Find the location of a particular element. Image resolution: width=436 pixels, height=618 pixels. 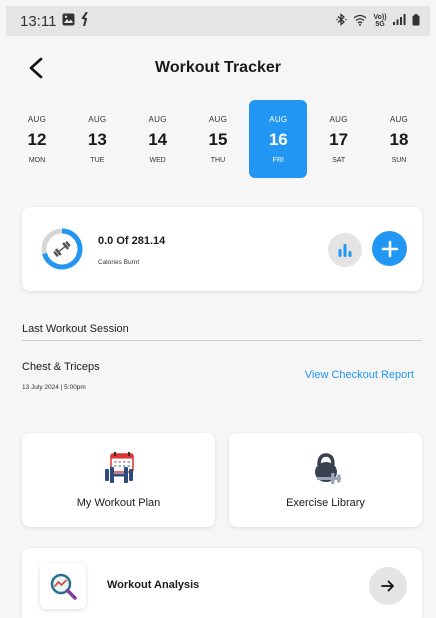

date-item: AUG 18 SUN is located at coordinates (399, 139).